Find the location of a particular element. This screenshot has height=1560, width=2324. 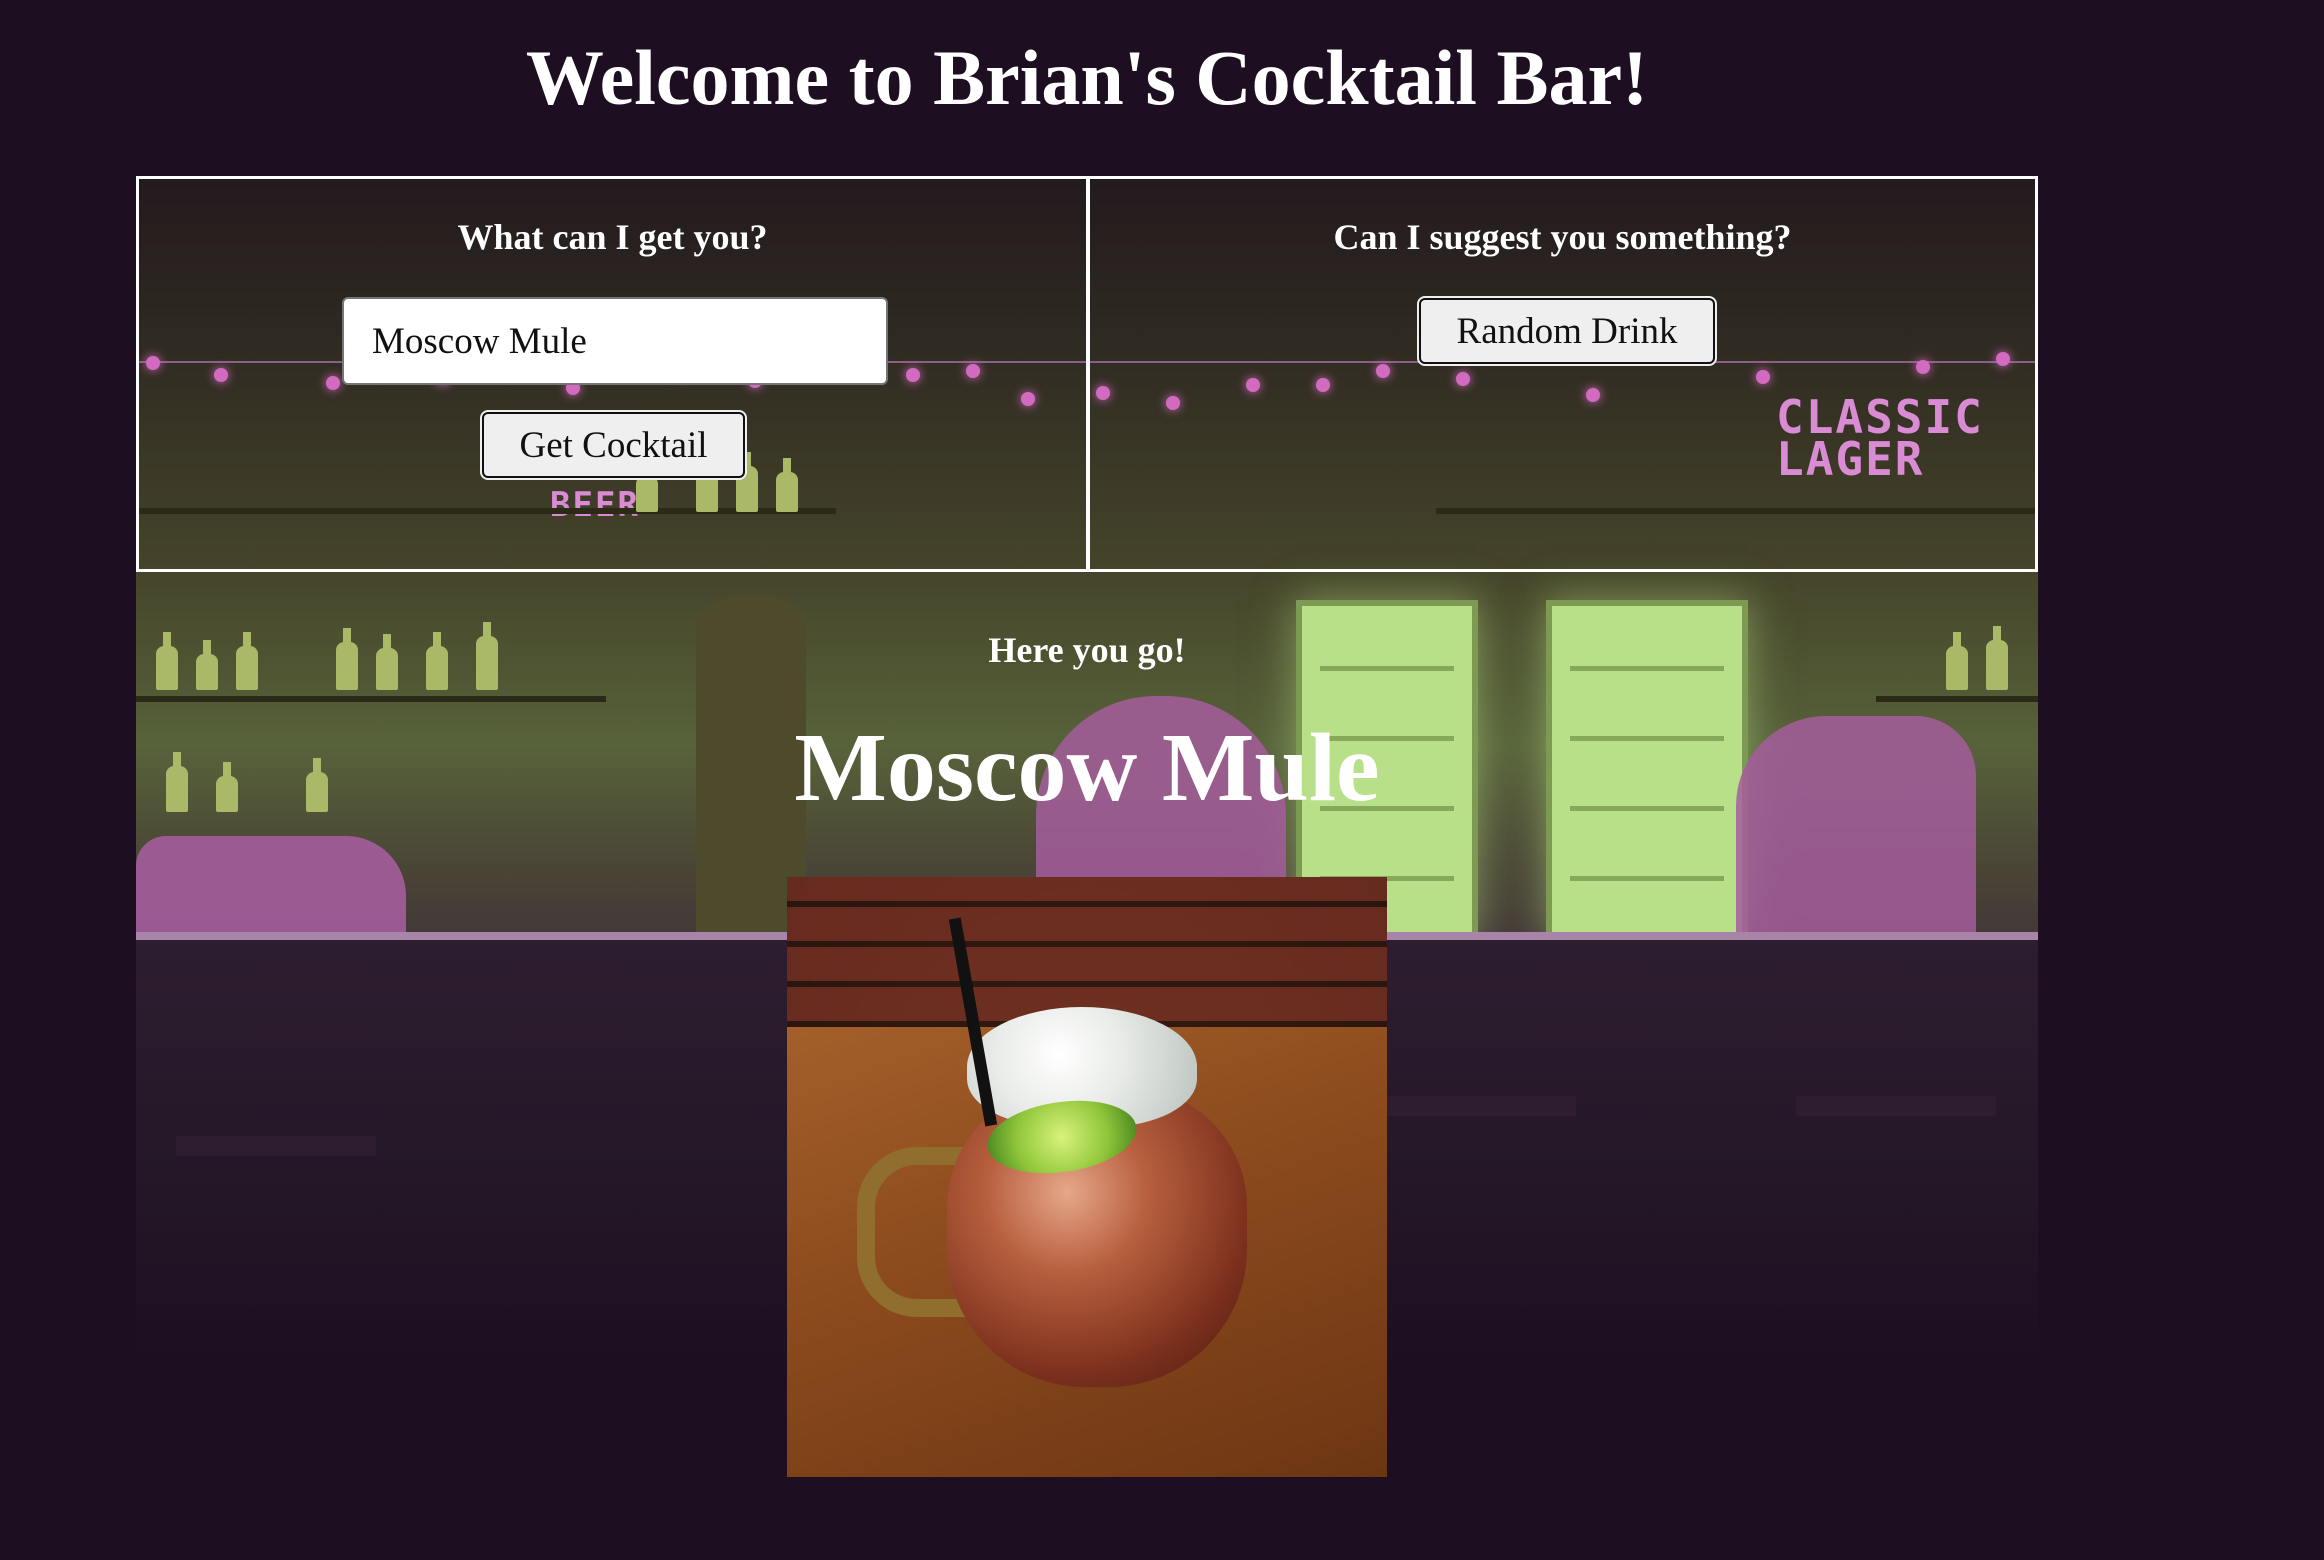

get-cocktail-button: Get Cocktail is located at coordinates (613, 445).